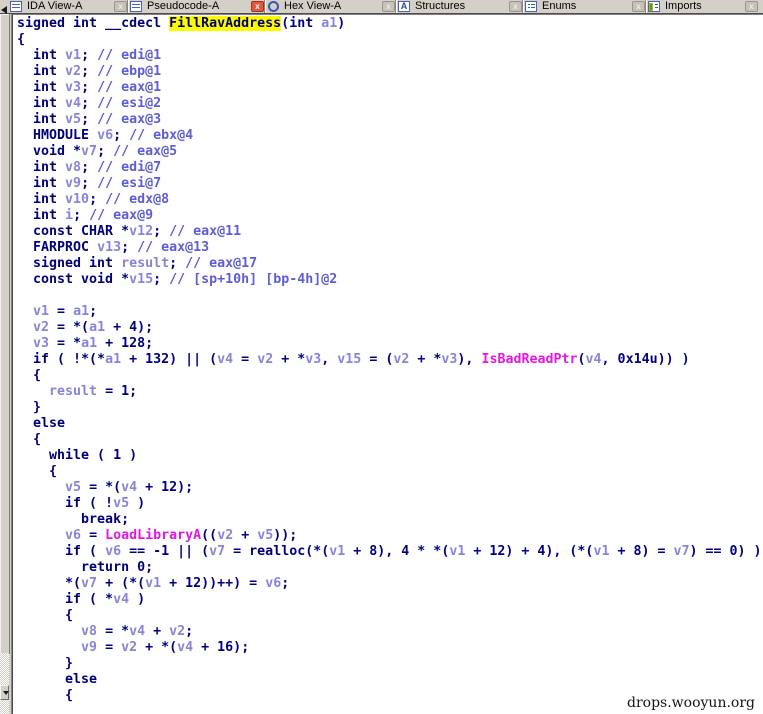  Describe the element at coordinates (390, 568) in the screenshot. I see `code-line: return 0;` at that location.